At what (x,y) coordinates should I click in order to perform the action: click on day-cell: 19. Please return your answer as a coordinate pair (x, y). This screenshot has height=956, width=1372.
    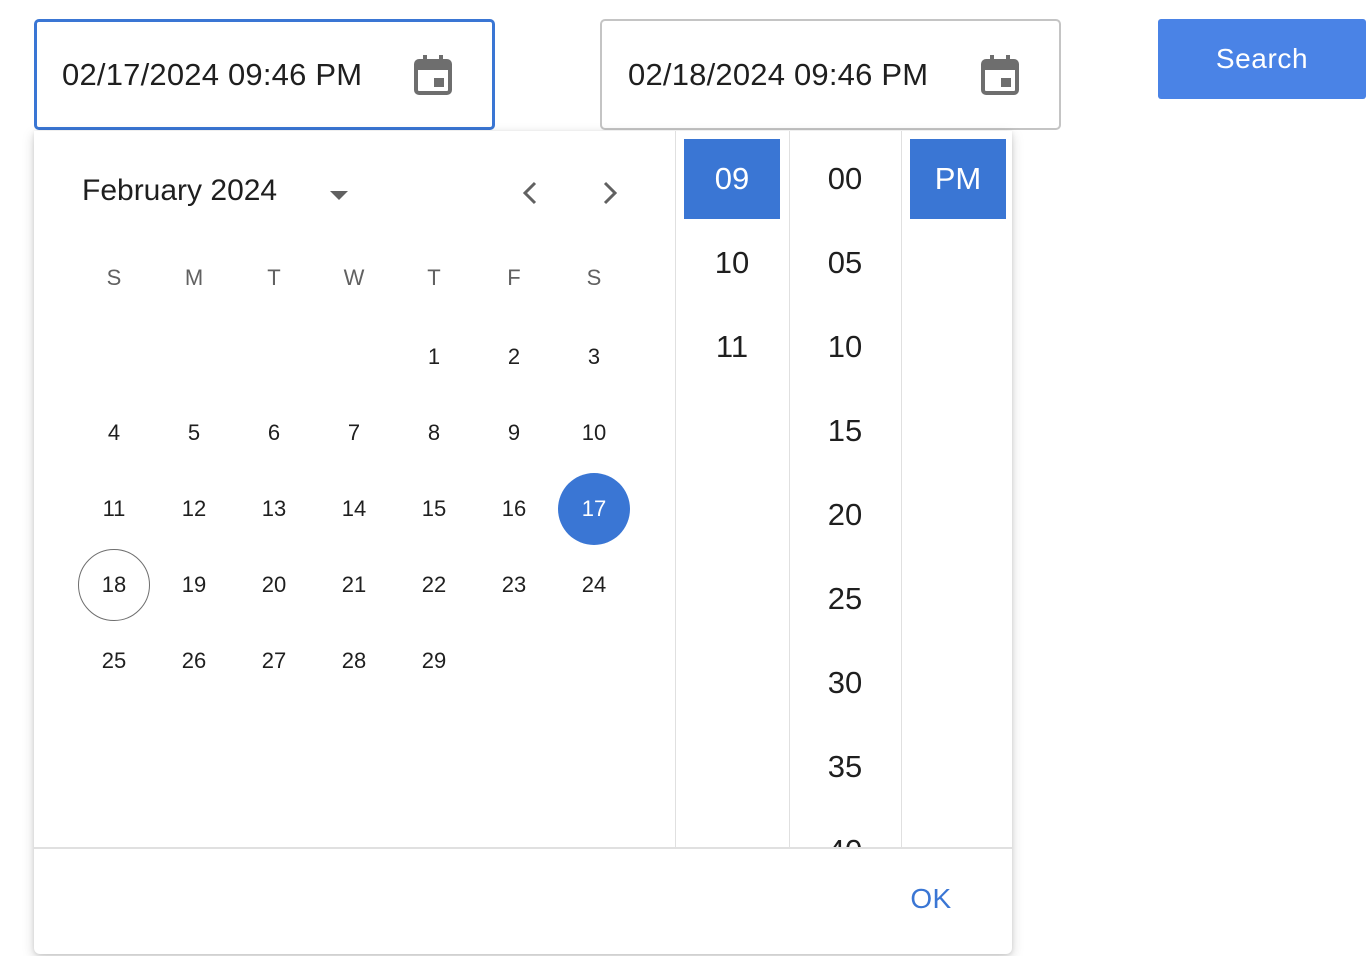
    Looking at the image, I should click on (194, 585).